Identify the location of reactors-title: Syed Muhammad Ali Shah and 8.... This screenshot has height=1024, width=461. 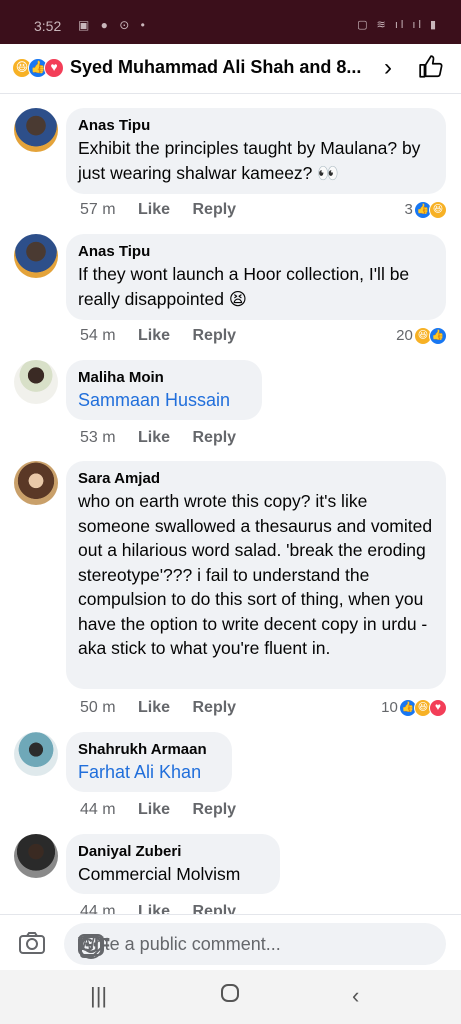
(215, 67).